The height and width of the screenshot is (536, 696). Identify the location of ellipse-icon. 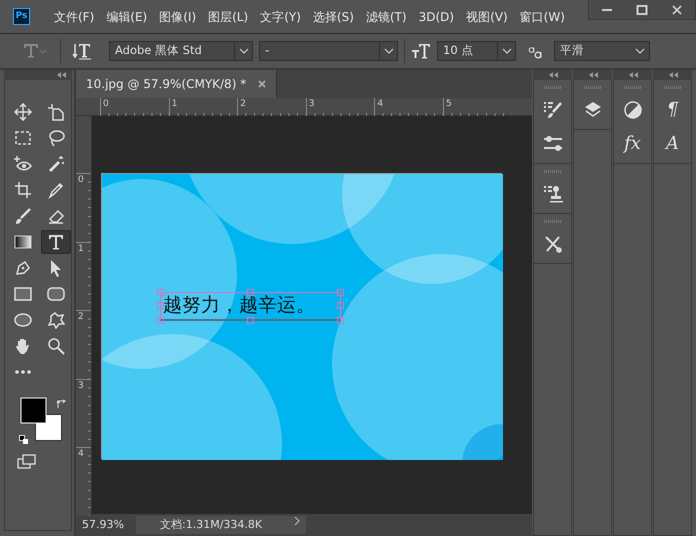
(23, 320).